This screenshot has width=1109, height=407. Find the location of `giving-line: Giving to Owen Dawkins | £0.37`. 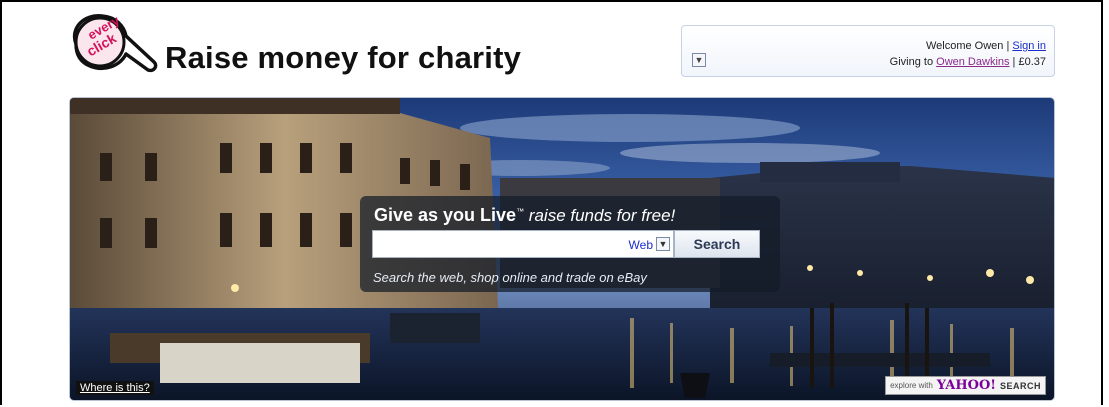

giving-line: Giving to Owen Dawkins | £0.37 is located at coordinates (968, 62).